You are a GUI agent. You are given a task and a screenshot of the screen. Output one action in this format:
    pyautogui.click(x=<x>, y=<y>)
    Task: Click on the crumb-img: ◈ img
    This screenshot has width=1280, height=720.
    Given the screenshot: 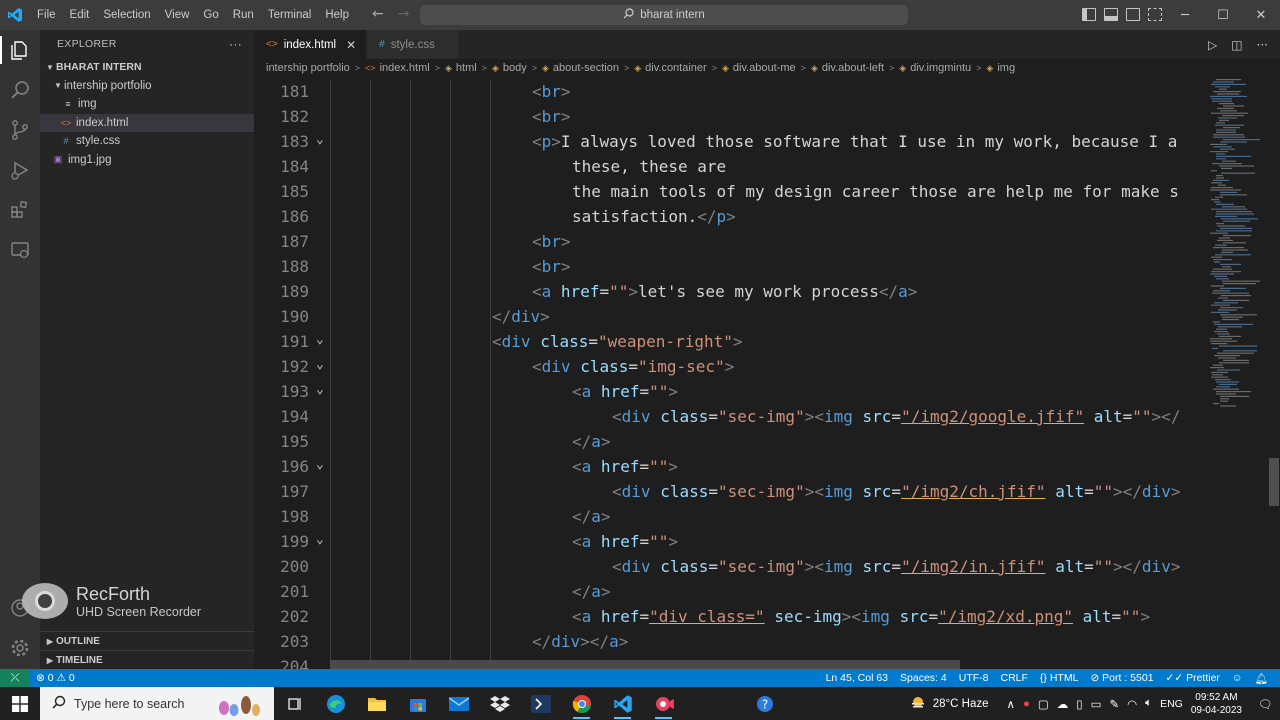 What is the action you would take?
    pyautogui.click(x=1000, y=68)
    